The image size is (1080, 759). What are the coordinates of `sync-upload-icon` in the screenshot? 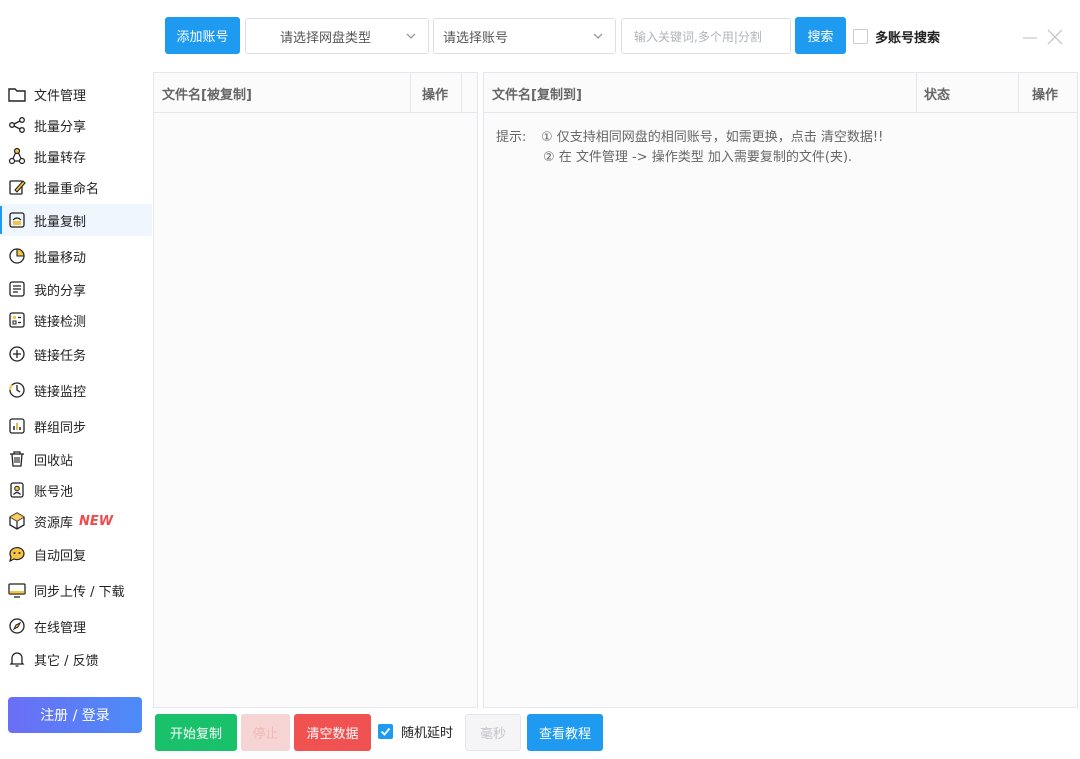 It's located at (17, 590).